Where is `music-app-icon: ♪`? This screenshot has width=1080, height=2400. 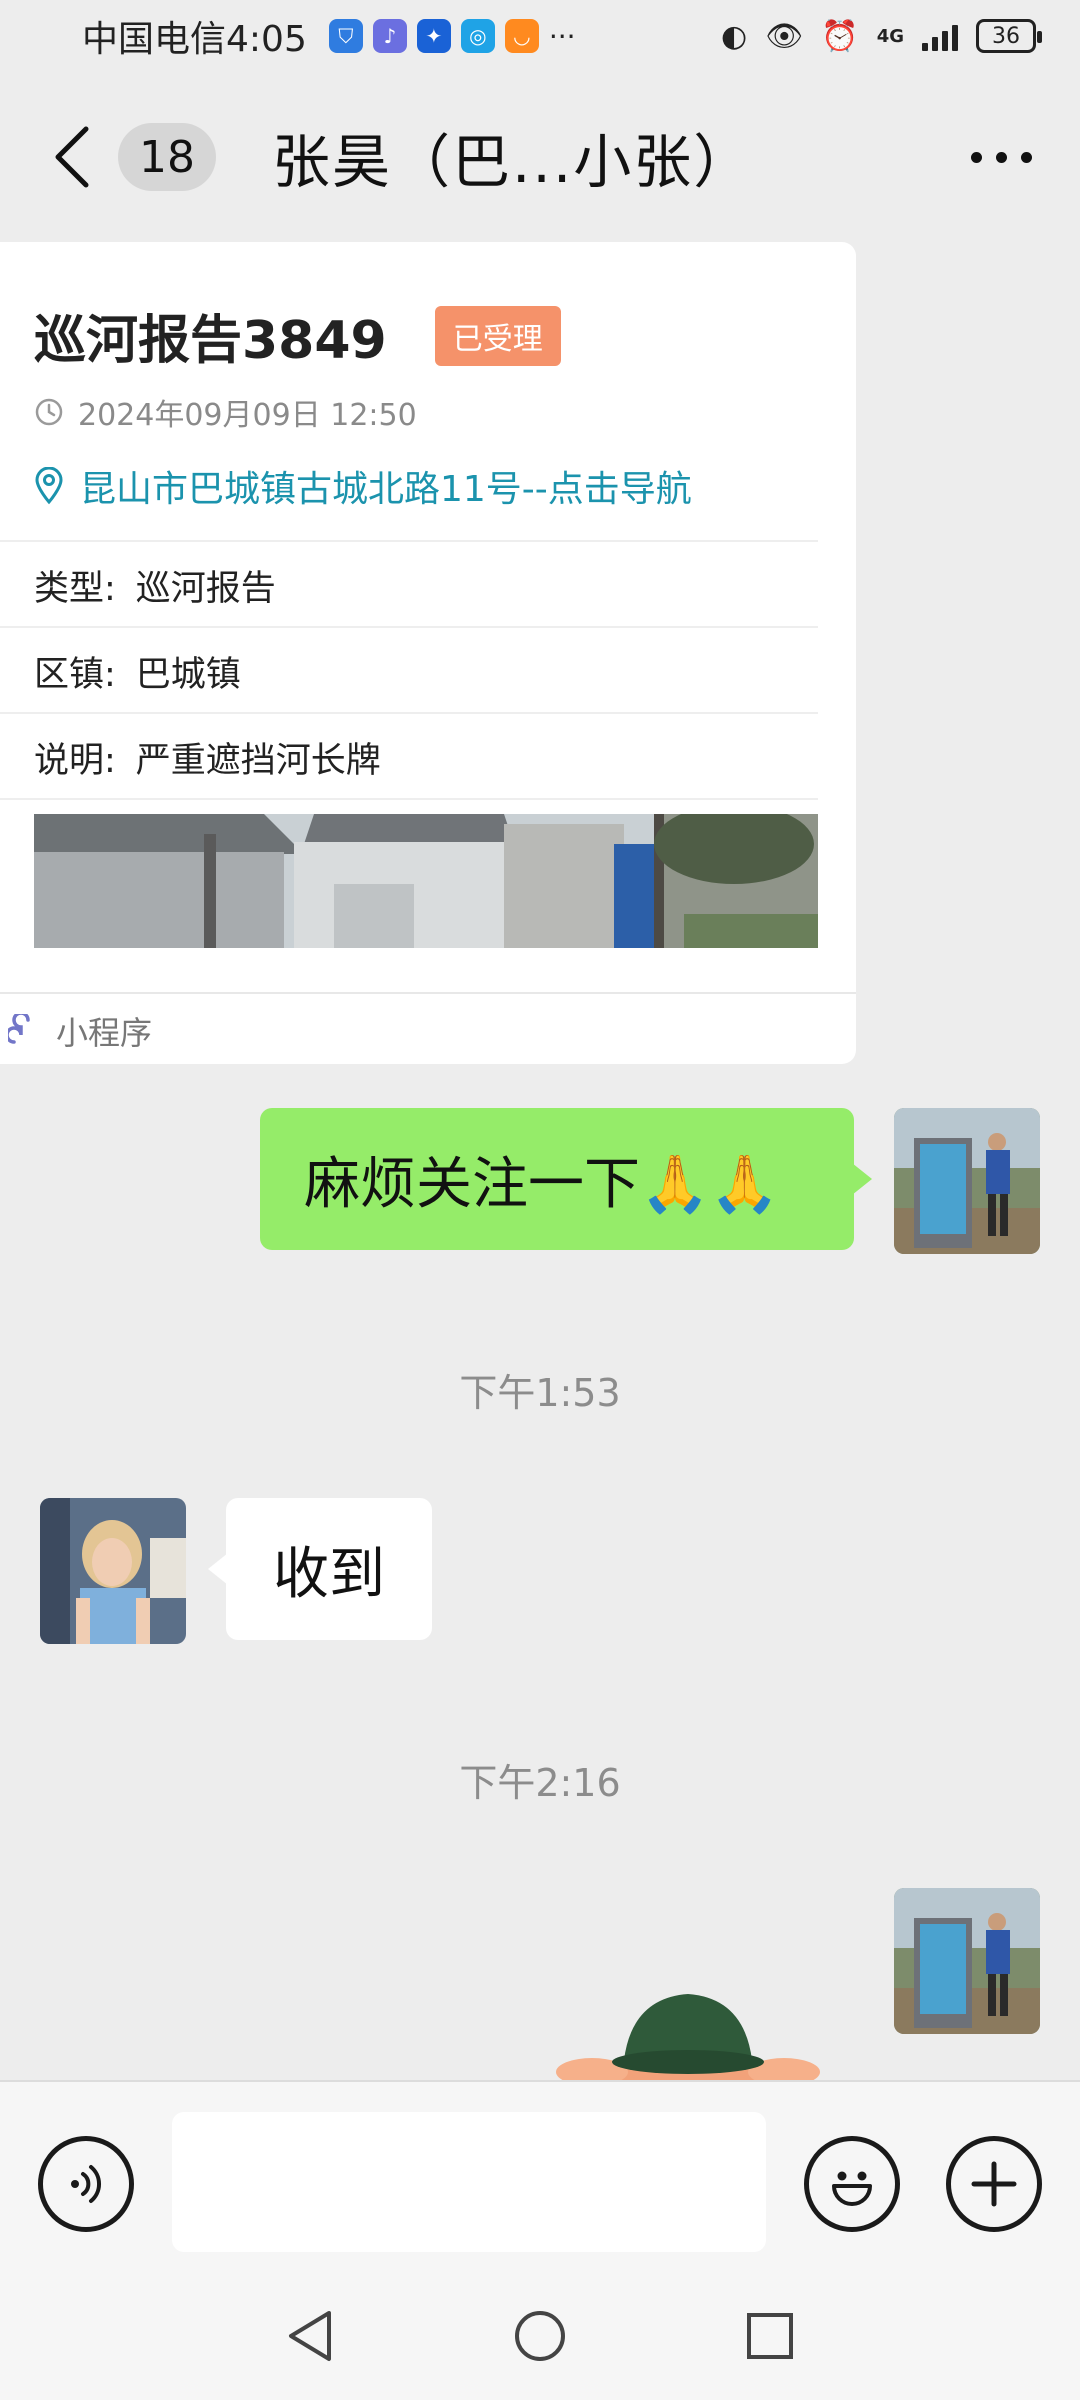 music-app-icon: ♪ is located at coordinates (389, 36).